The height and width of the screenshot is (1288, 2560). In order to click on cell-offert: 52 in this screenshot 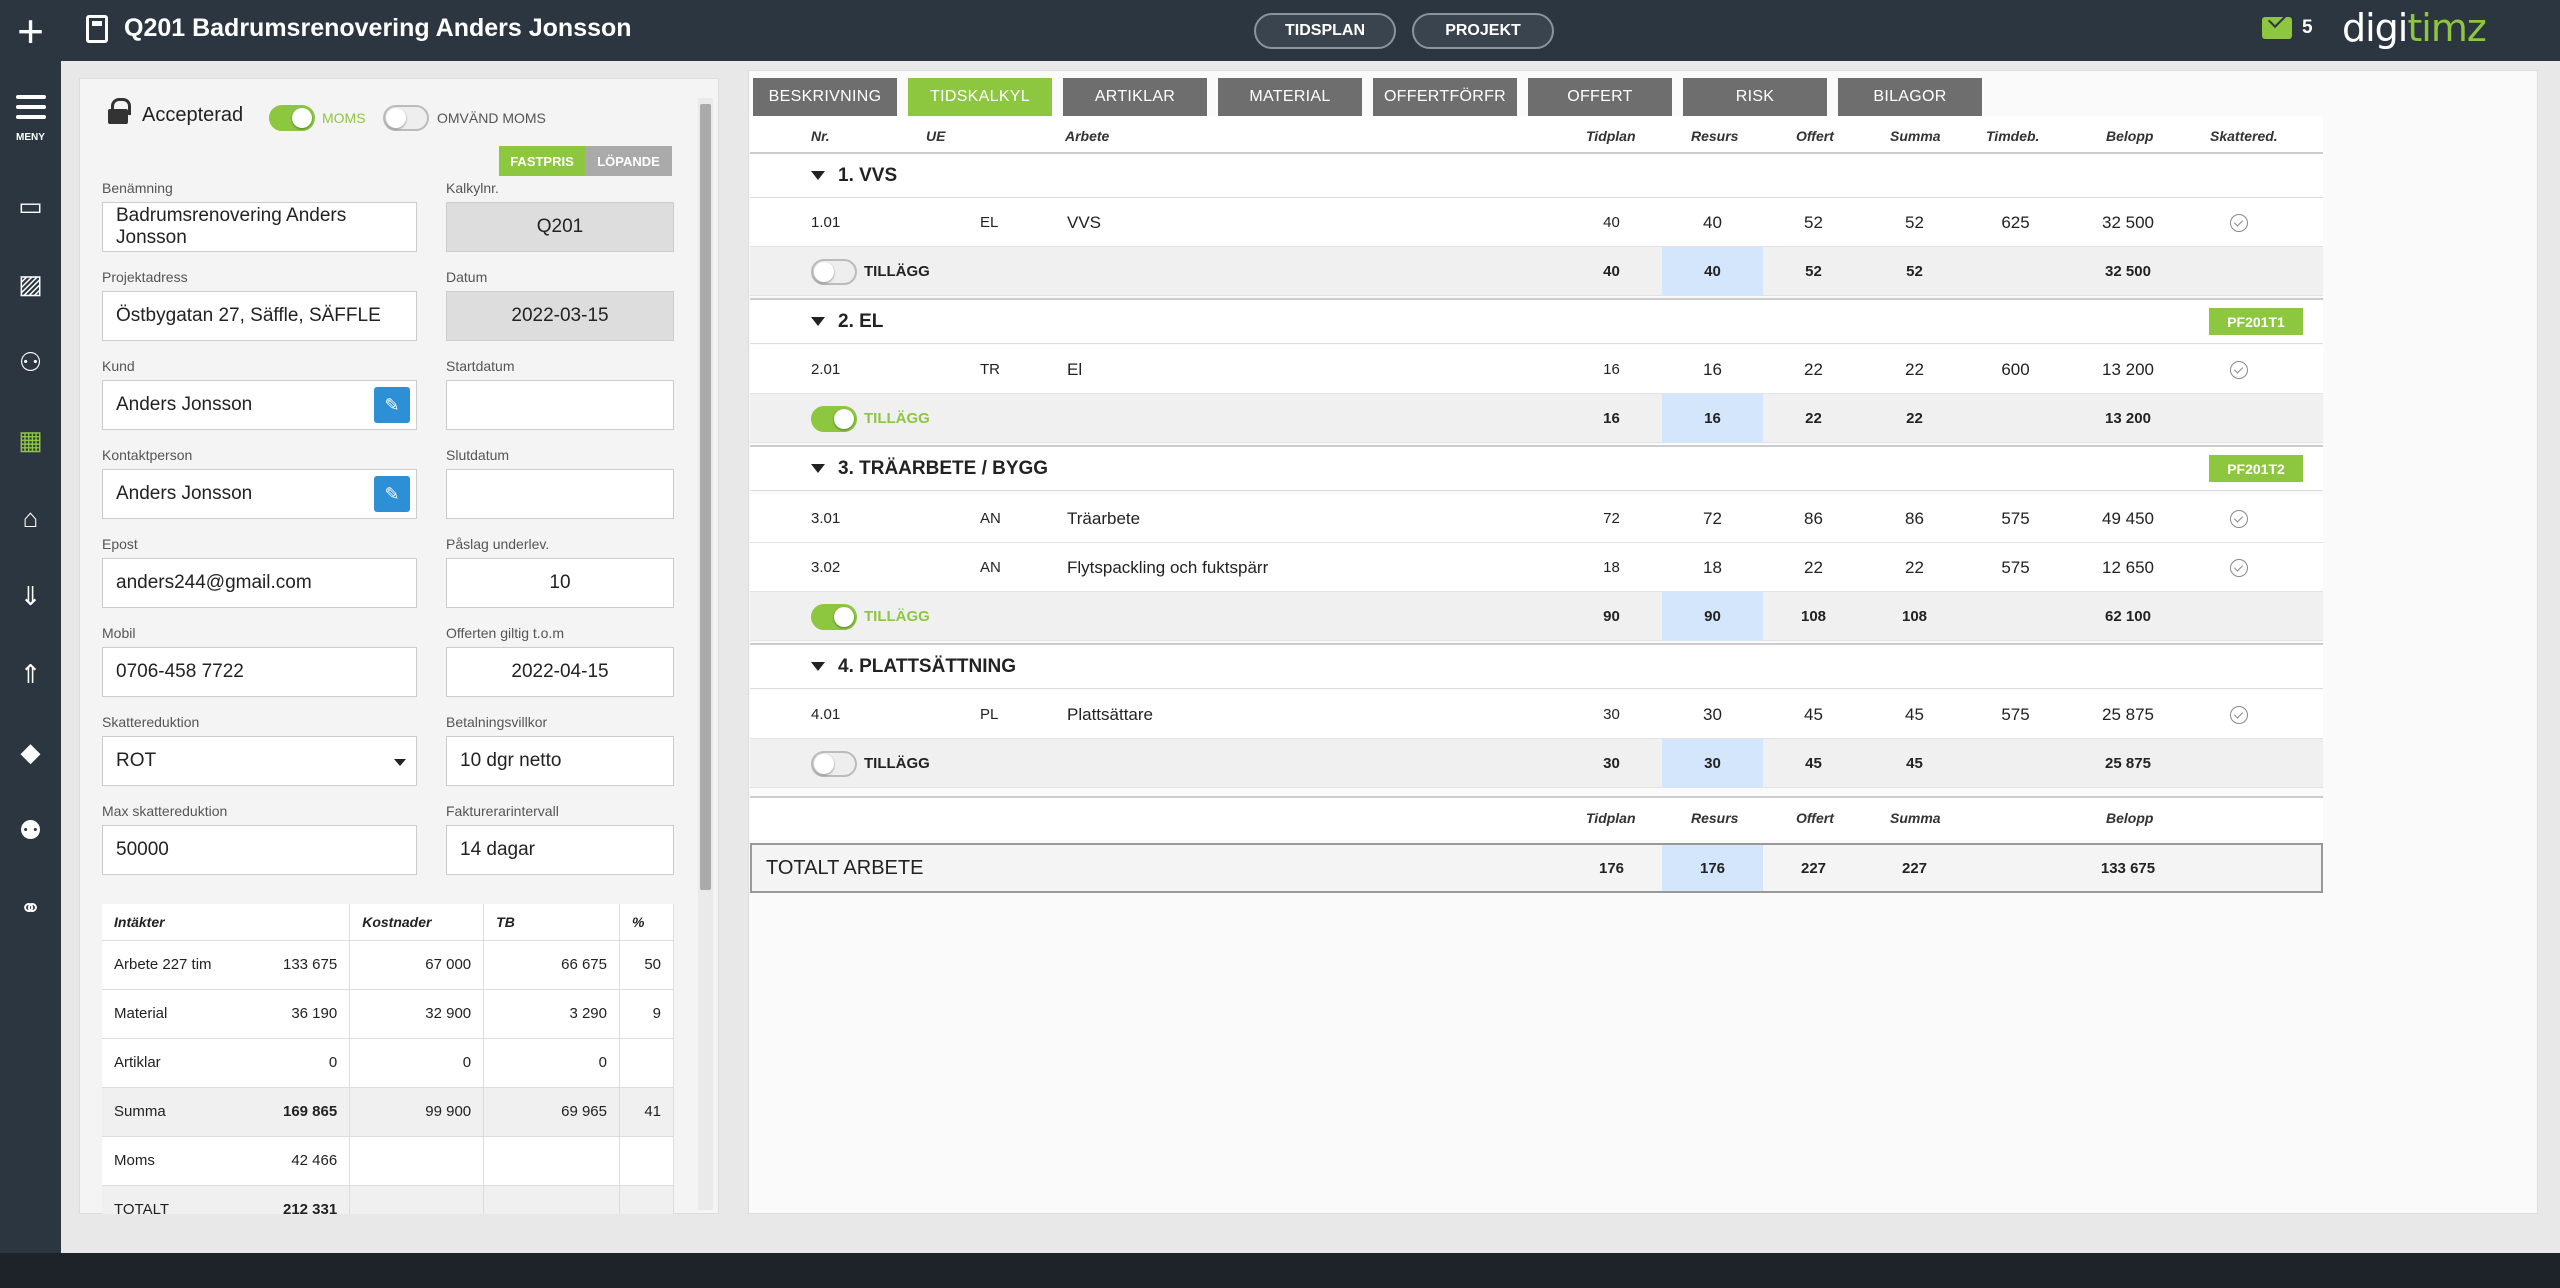, I will do `click(1813, 222)`.